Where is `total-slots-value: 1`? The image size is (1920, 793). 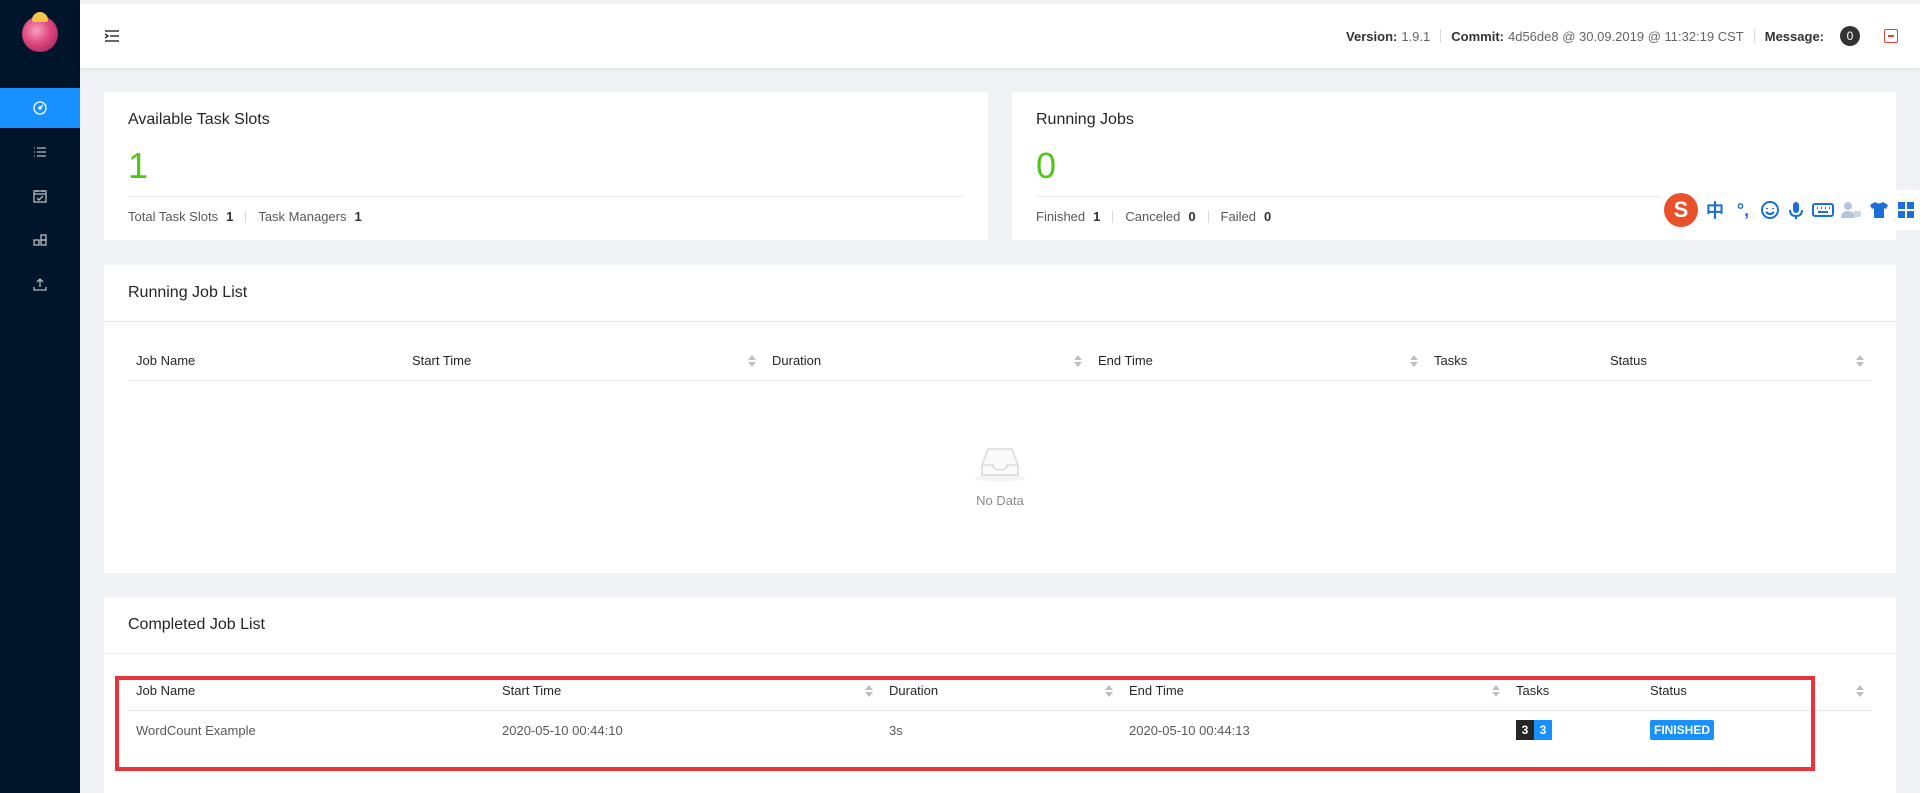
total-slots-value: 1 is located at coordinates (230, 216).